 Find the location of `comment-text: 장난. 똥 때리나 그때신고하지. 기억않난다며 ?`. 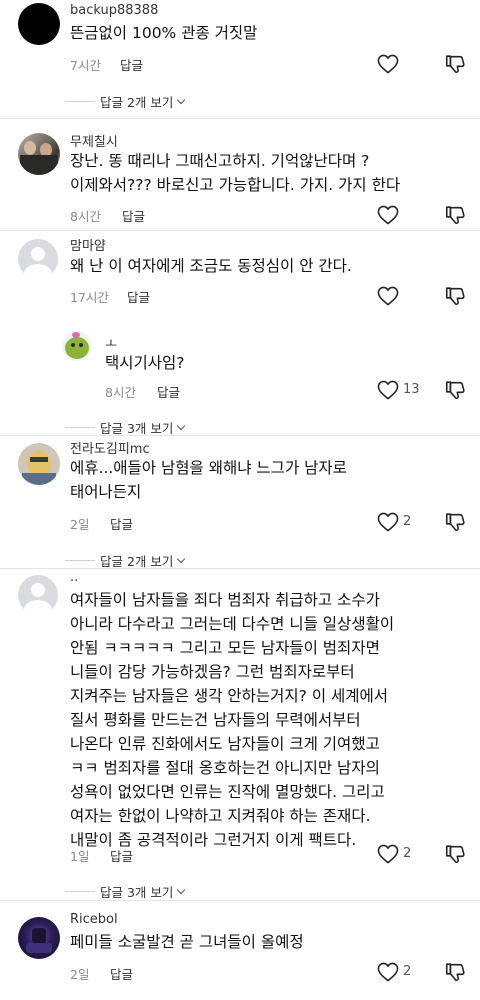

comment-text: 장난. 똥 때리나 그때신고하지. 기억않난다며 ? is located at coordinates (220, 161).